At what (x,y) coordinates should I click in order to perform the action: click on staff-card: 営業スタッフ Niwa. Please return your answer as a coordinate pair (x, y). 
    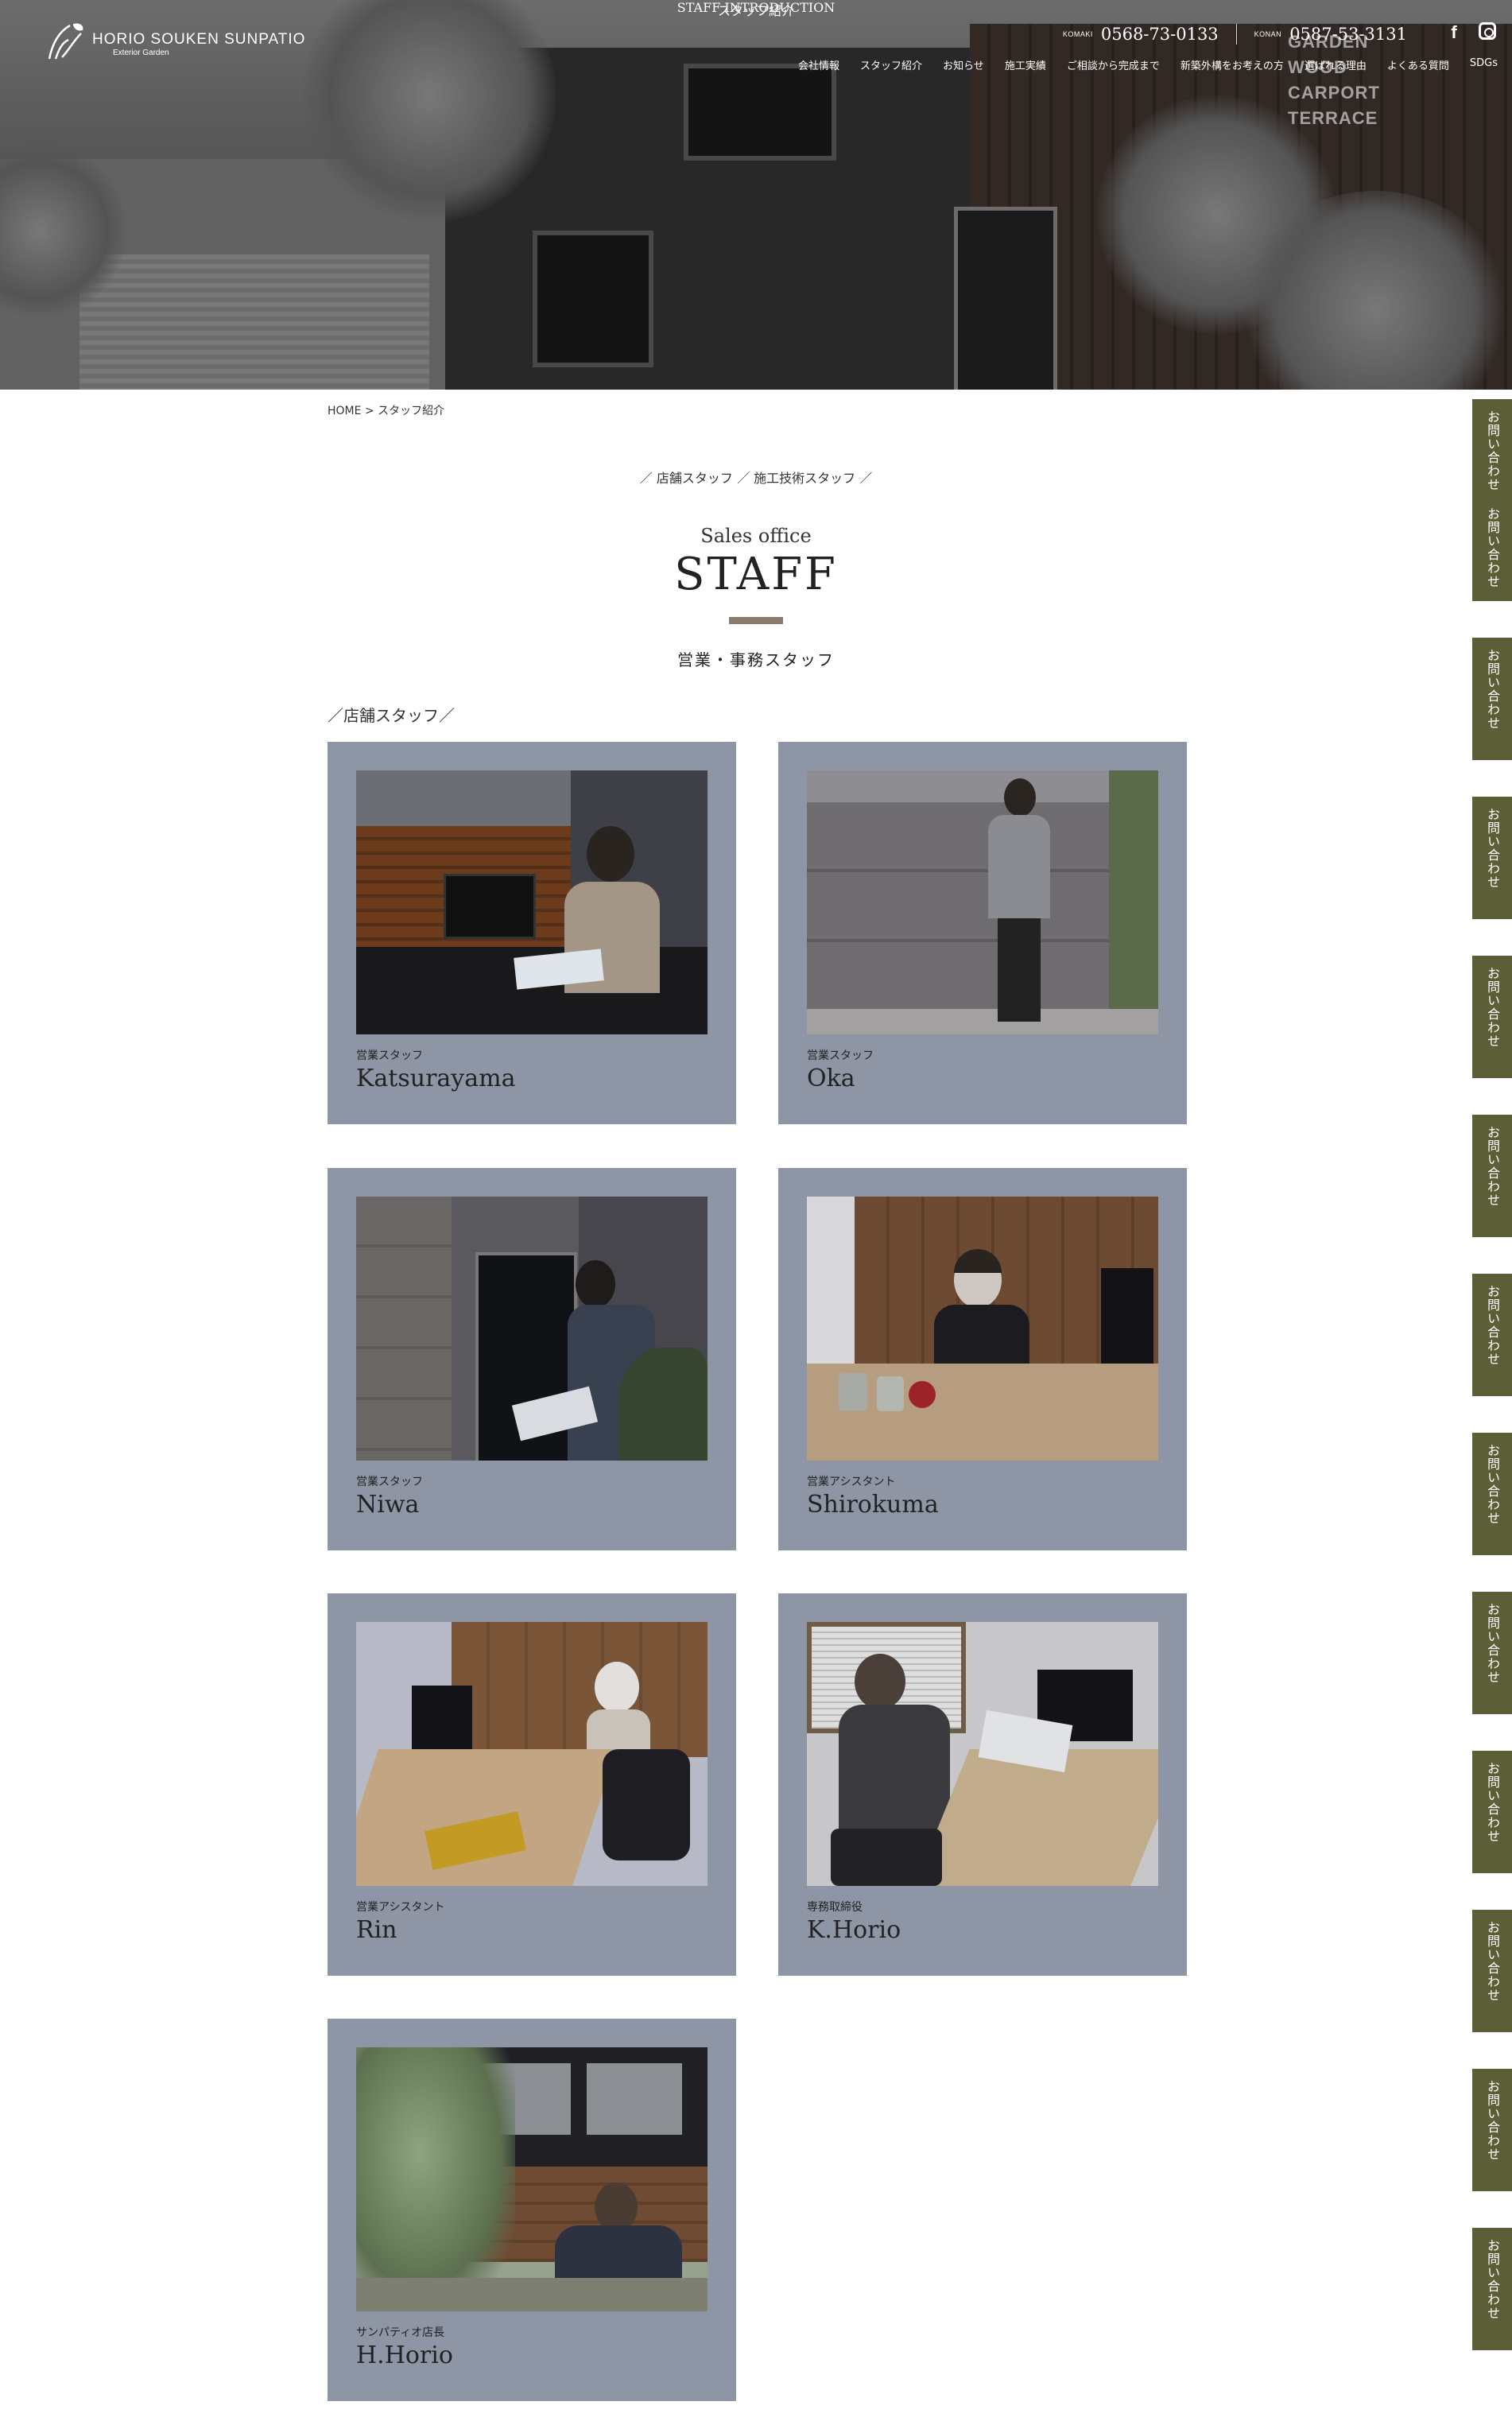
    Looking at the image, I should click on (532, 1359).